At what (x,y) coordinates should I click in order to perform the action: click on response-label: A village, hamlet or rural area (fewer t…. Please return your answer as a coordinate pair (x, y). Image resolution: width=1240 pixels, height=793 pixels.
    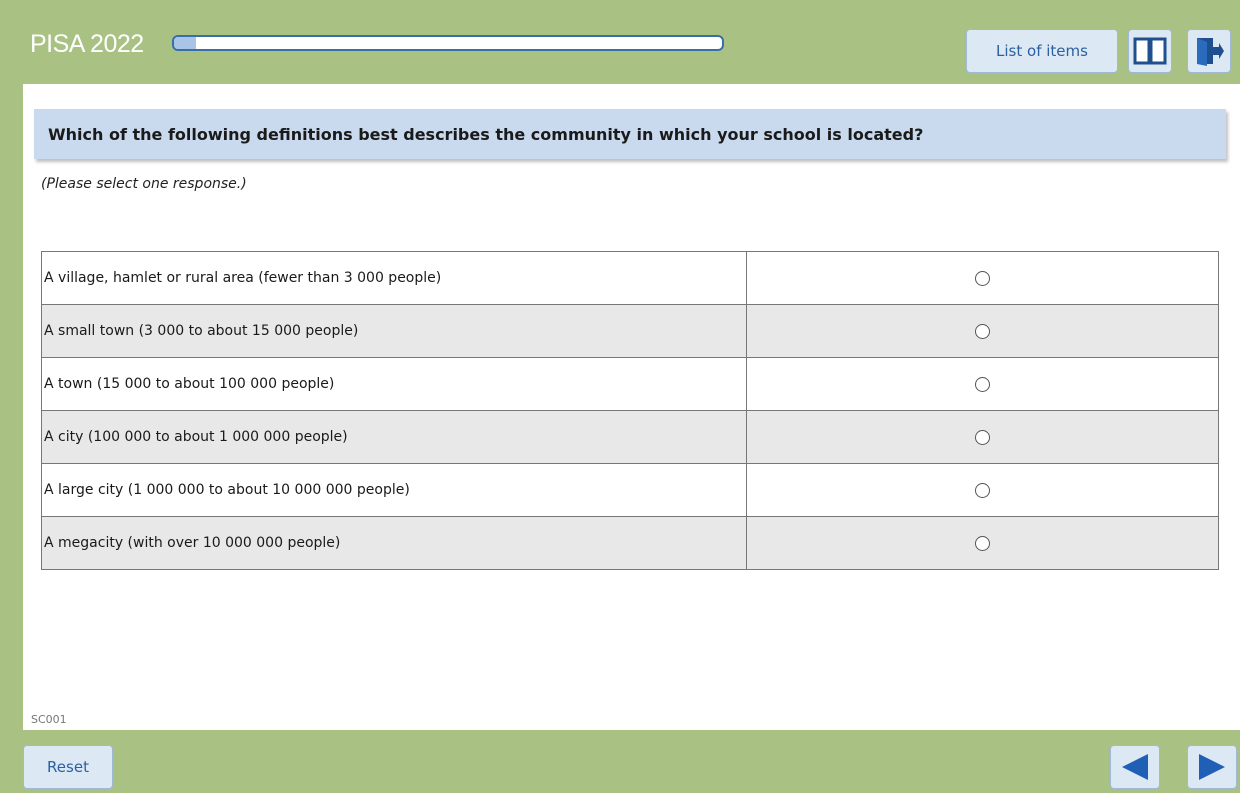
    Looking at the image, I should click on (394, 278).